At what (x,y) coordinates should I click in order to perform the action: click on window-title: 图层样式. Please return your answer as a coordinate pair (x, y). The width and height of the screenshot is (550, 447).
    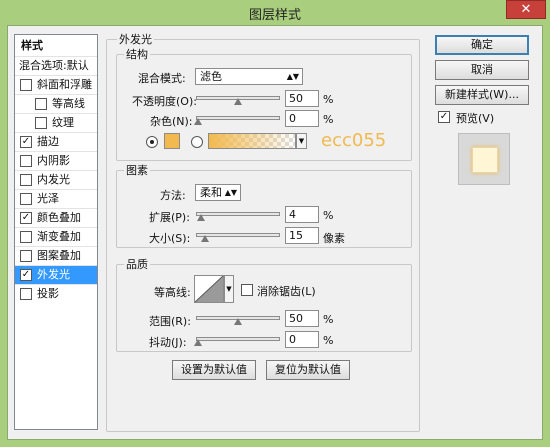
    Looking at the image, I should click on (274, 15).